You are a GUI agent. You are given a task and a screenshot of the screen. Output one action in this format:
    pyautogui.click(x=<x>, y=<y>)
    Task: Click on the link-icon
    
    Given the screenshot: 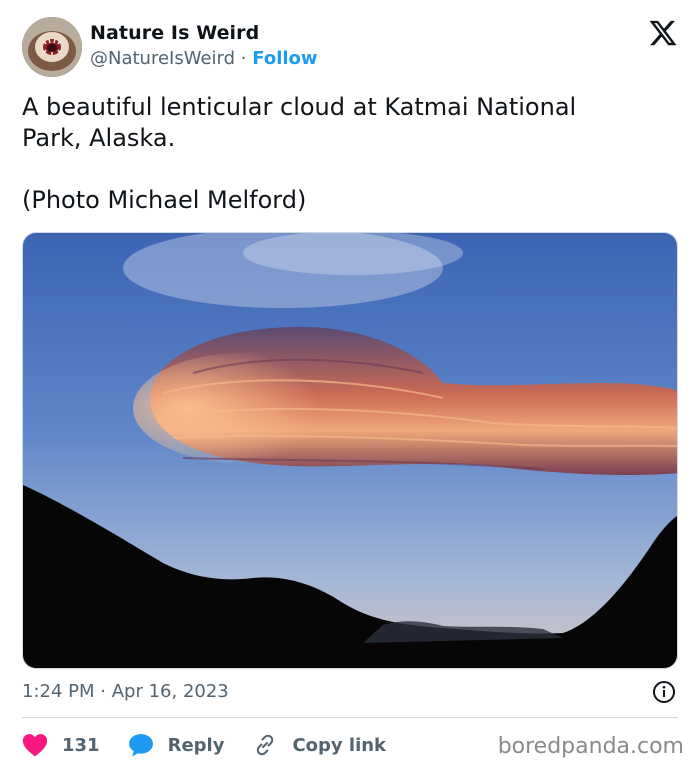 What is the action you would take?
    pyautogui.click(x=265, y=745)
    